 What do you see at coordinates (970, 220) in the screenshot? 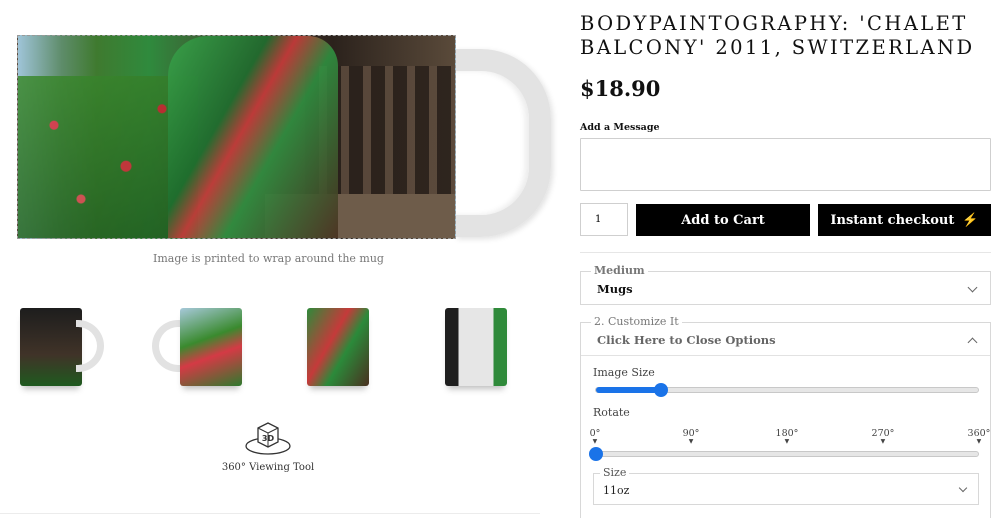
I see `lightning-bolt-icon: ⚡` at bounding box center [970, 220].